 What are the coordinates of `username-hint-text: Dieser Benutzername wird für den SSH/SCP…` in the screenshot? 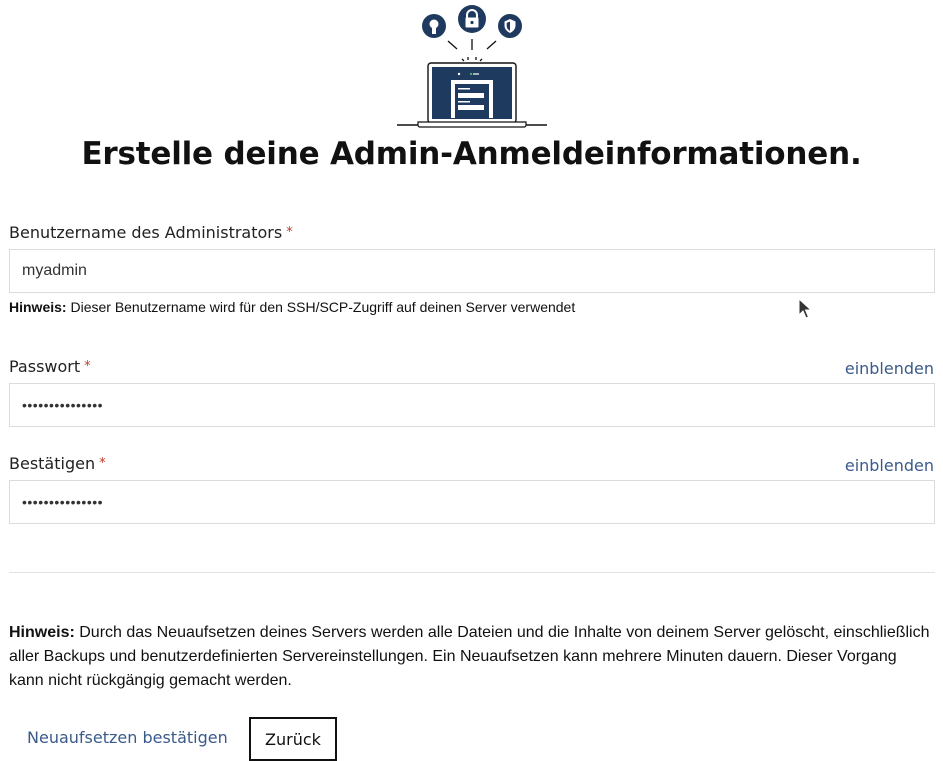 It's located at (321, 307).